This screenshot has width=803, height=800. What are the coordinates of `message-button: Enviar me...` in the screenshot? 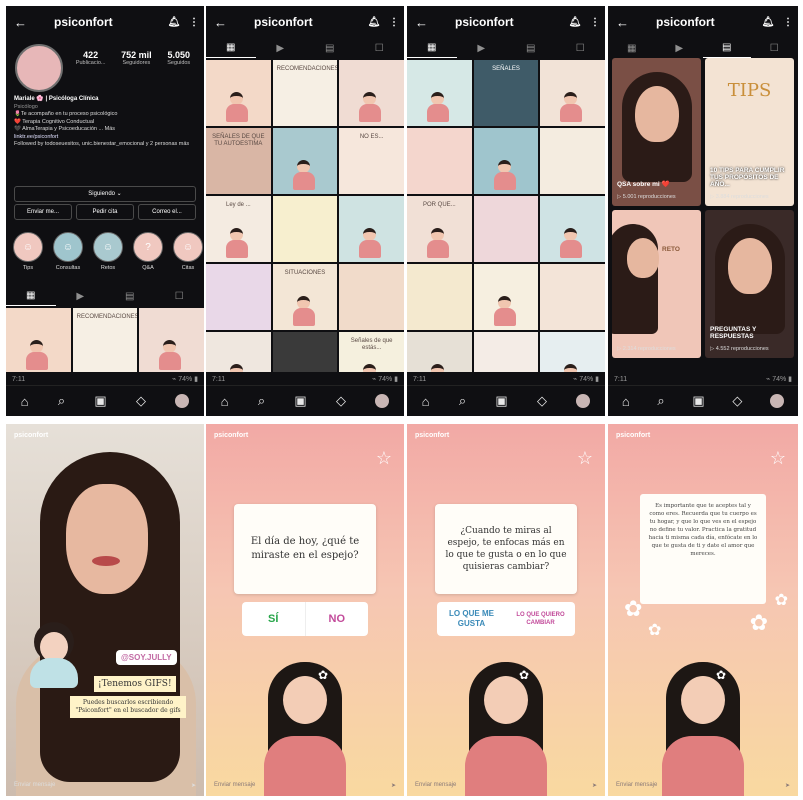 It's located at (43, 212).